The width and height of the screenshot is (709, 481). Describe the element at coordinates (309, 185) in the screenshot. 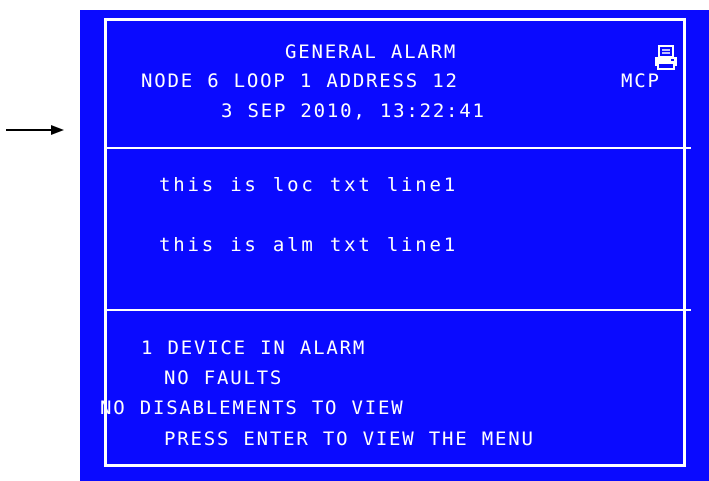

I see `location-text-line: this is loc txt line1` at that location.